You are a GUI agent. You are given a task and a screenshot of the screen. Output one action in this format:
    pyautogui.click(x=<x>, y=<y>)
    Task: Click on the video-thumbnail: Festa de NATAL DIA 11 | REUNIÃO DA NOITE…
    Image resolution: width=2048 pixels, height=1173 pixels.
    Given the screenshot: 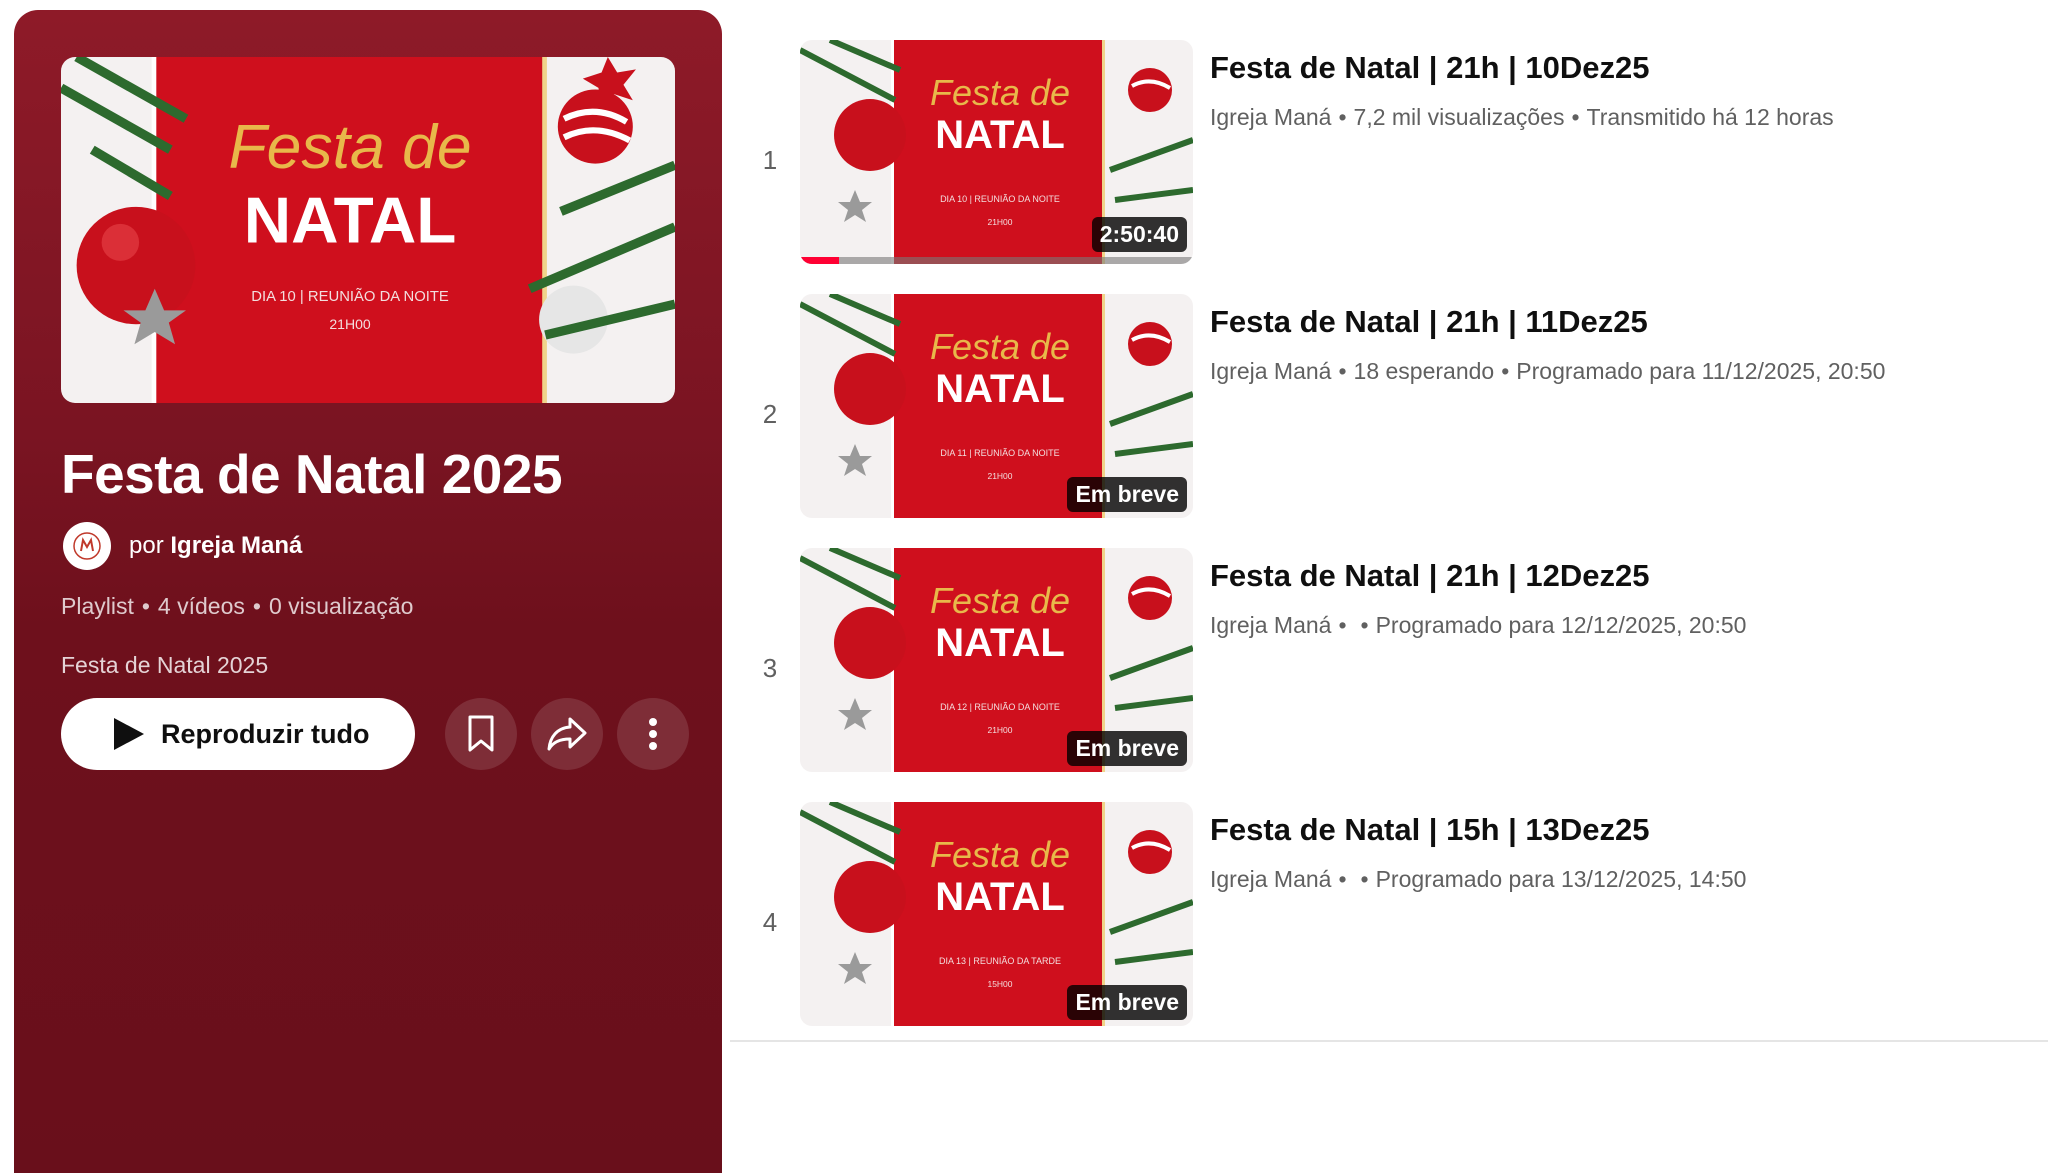 What is the action you would take?
    pyautogui.click(x=996, y=406)
    